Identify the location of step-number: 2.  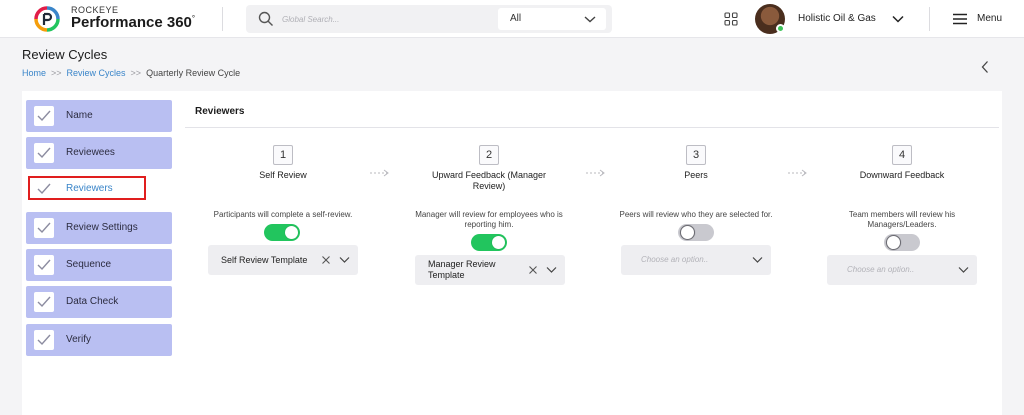
(489, 155).